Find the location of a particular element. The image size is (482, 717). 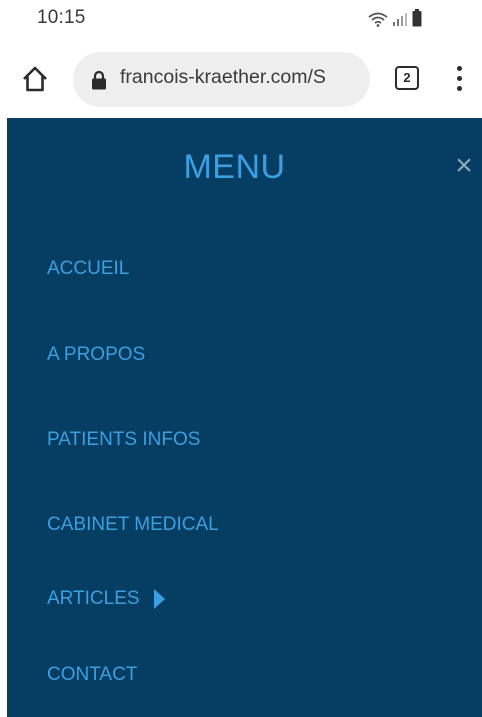

battery-icon is located at coordinates (417, 18).